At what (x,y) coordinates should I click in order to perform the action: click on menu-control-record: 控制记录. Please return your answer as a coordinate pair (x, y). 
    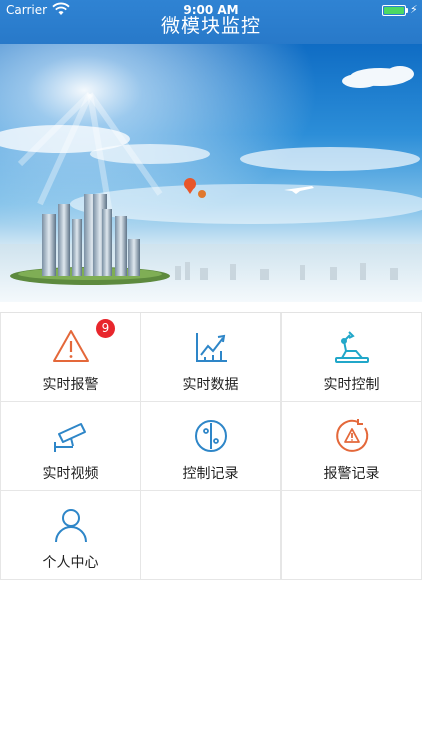
    Looking at the image, I should click on (210, 446).